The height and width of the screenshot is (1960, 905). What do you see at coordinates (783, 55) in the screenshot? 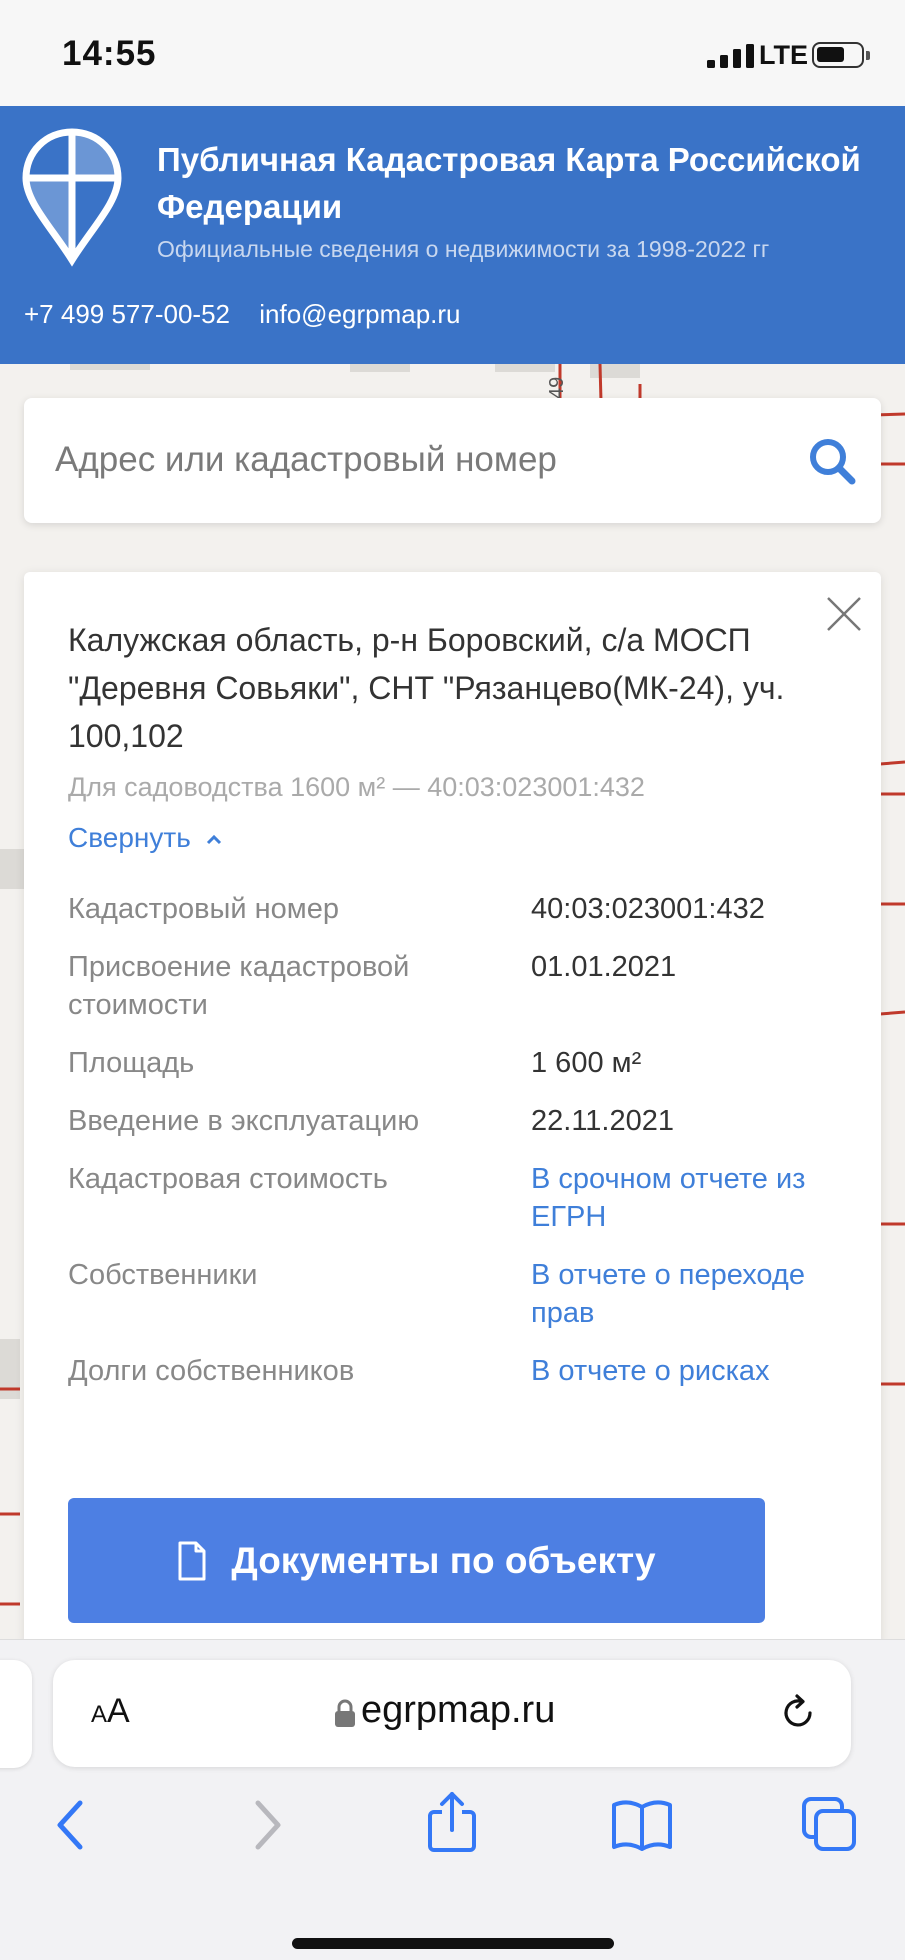
I see `network-type: LTE` at bounding box center [783, 55].